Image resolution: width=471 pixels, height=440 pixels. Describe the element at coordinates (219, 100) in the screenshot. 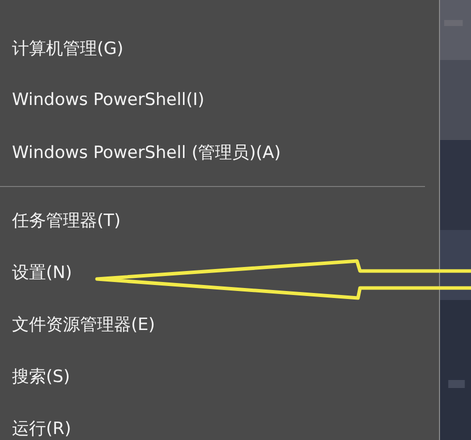

I see `menu-item: Windows PowerShell(I)` at that location.